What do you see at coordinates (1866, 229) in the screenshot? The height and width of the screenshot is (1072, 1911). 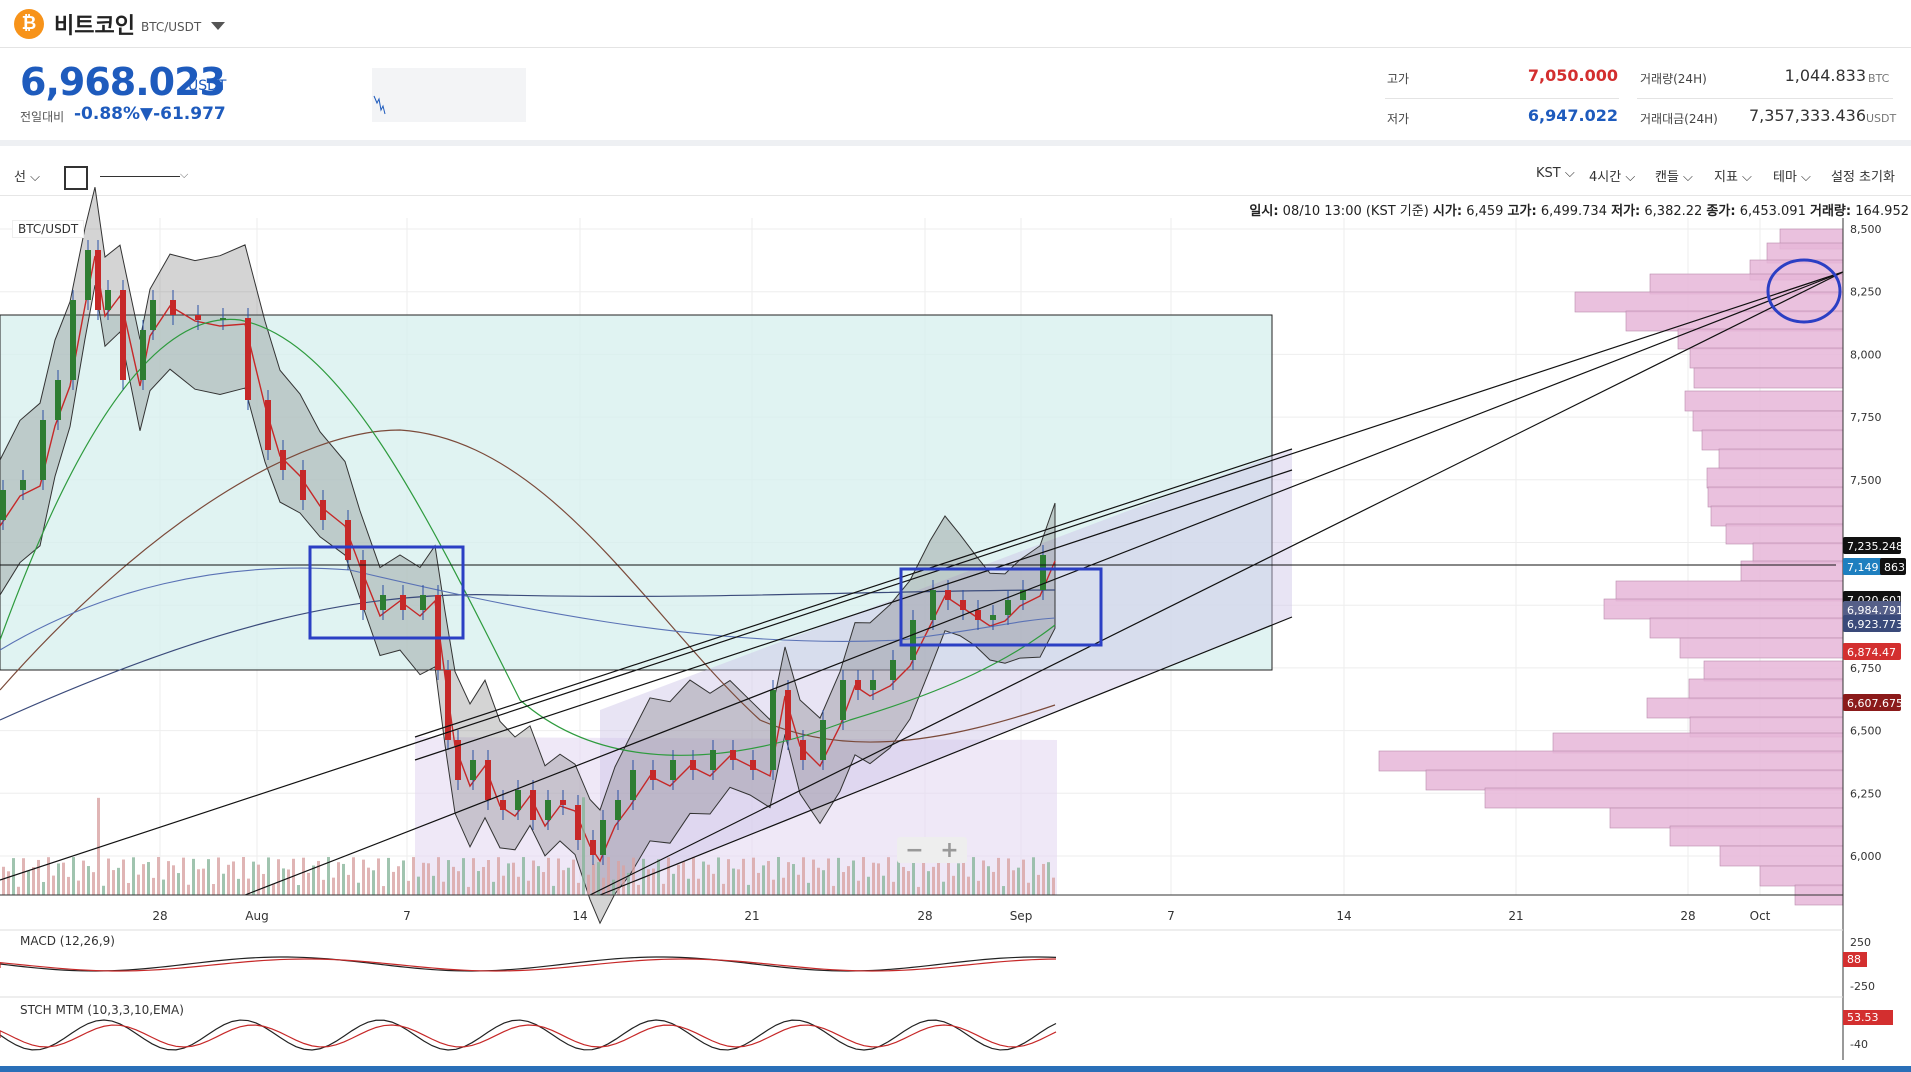 I see `y-tick-label: 8,500` at bounding box center [1866, 229].